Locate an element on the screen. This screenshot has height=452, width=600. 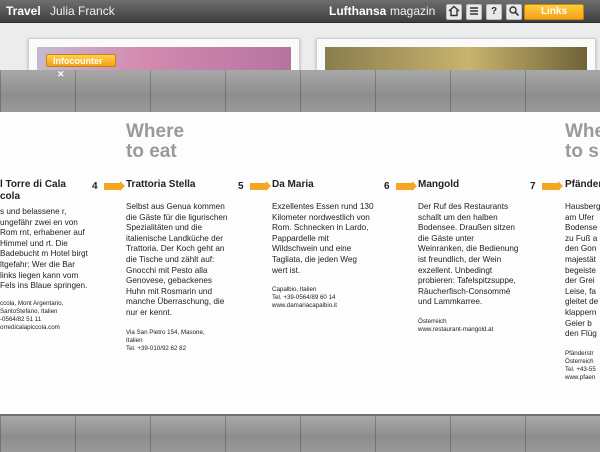
infocounter-tab: Infocounter ✕ is located at coordinates (81, 66).